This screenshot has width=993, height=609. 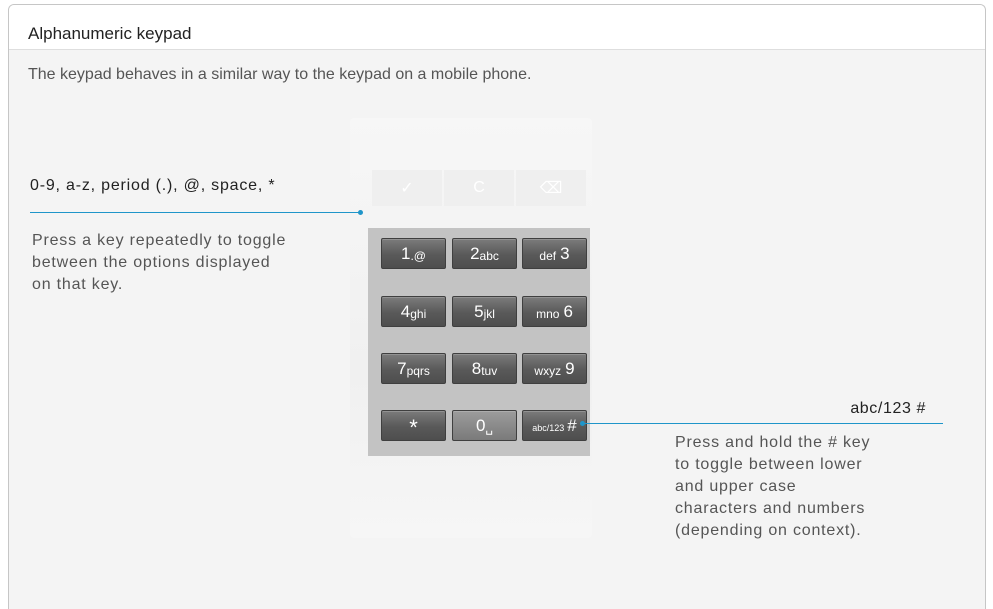 What do you see at coordinates (413, 253) in the screenshot?
I see `key-1: 1 .@` at bounding box center [413, 253].